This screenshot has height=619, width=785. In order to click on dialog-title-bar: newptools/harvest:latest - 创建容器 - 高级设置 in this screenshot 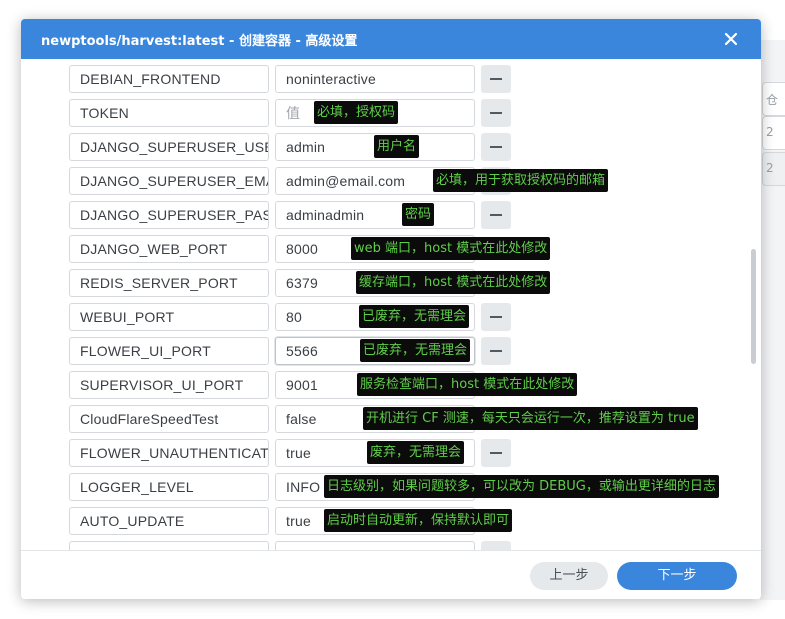, I will do `click(391, 39)`.